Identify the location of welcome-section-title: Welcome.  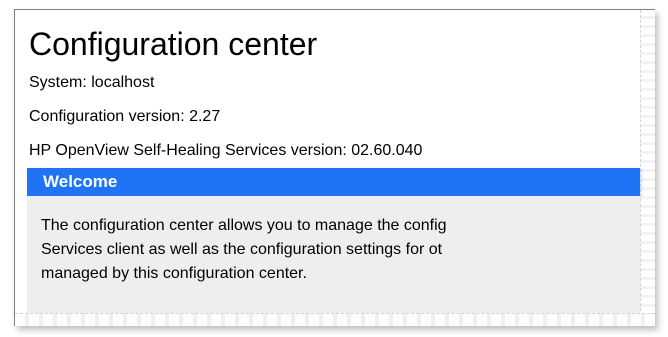
(80, 181).